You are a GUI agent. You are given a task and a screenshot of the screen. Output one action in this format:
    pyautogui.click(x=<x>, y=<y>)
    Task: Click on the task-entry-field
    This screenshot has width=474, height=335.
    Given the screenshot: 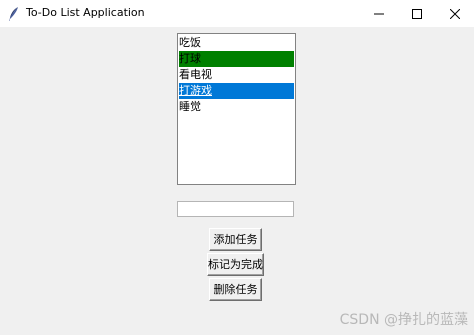 What is the action you would take?
    pyautogui.click(x=235, y=209)
    